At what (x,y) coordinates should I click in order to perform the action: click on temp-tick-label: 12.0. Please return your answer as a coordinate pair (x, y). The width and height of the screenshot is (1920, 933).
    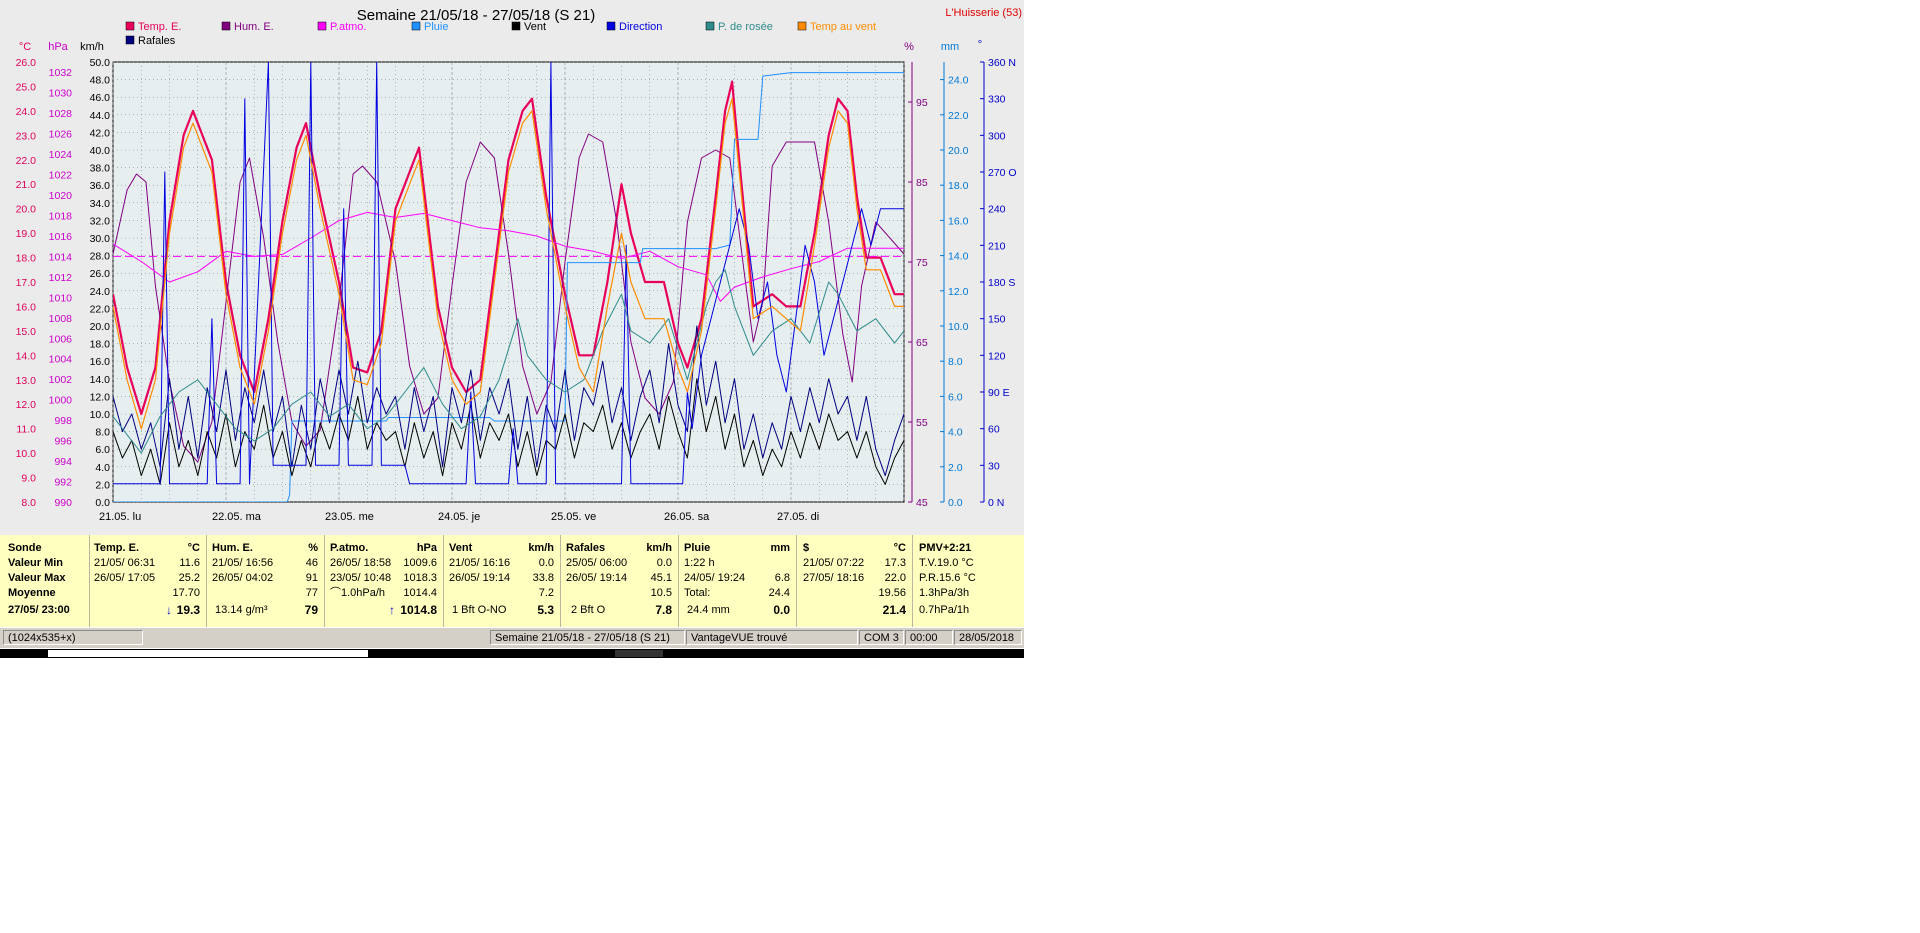
    Looking at the image, I should click on (26, 405).